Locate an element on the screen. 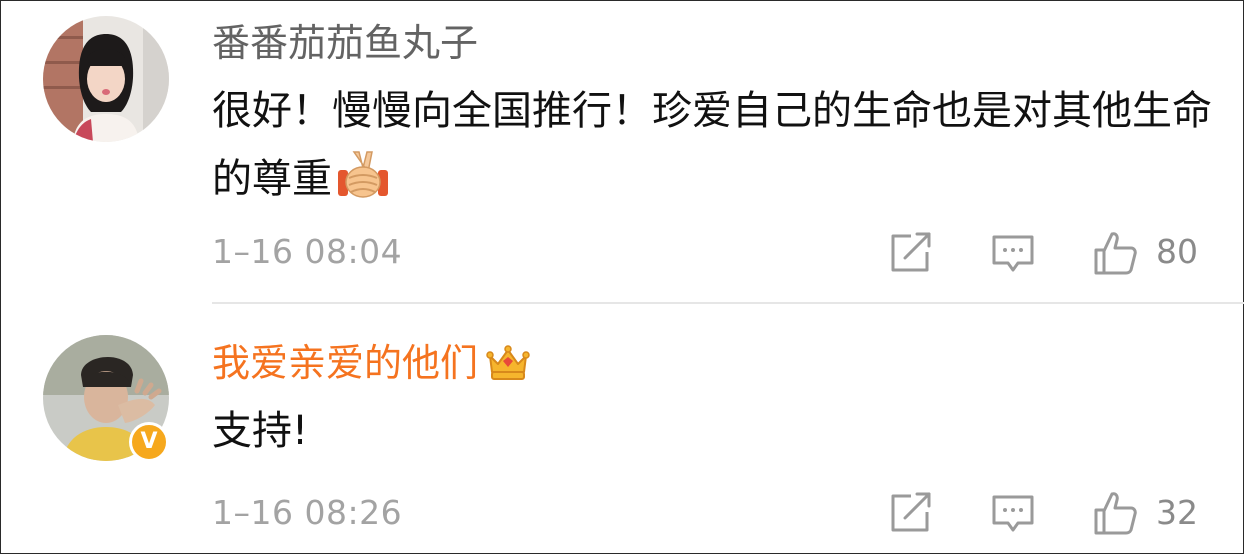  username: 番番茄茄鱼丸子 is located at coordinates (345, 43).